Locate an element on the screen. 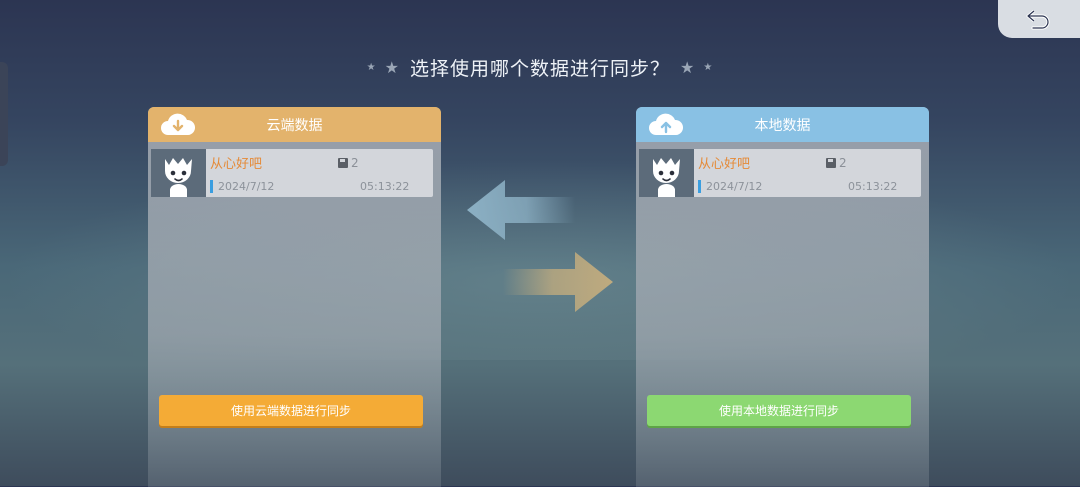 The height and width of the screenshot is (487, 1080). cloud-download-icon is located at coordinates (178, 124).